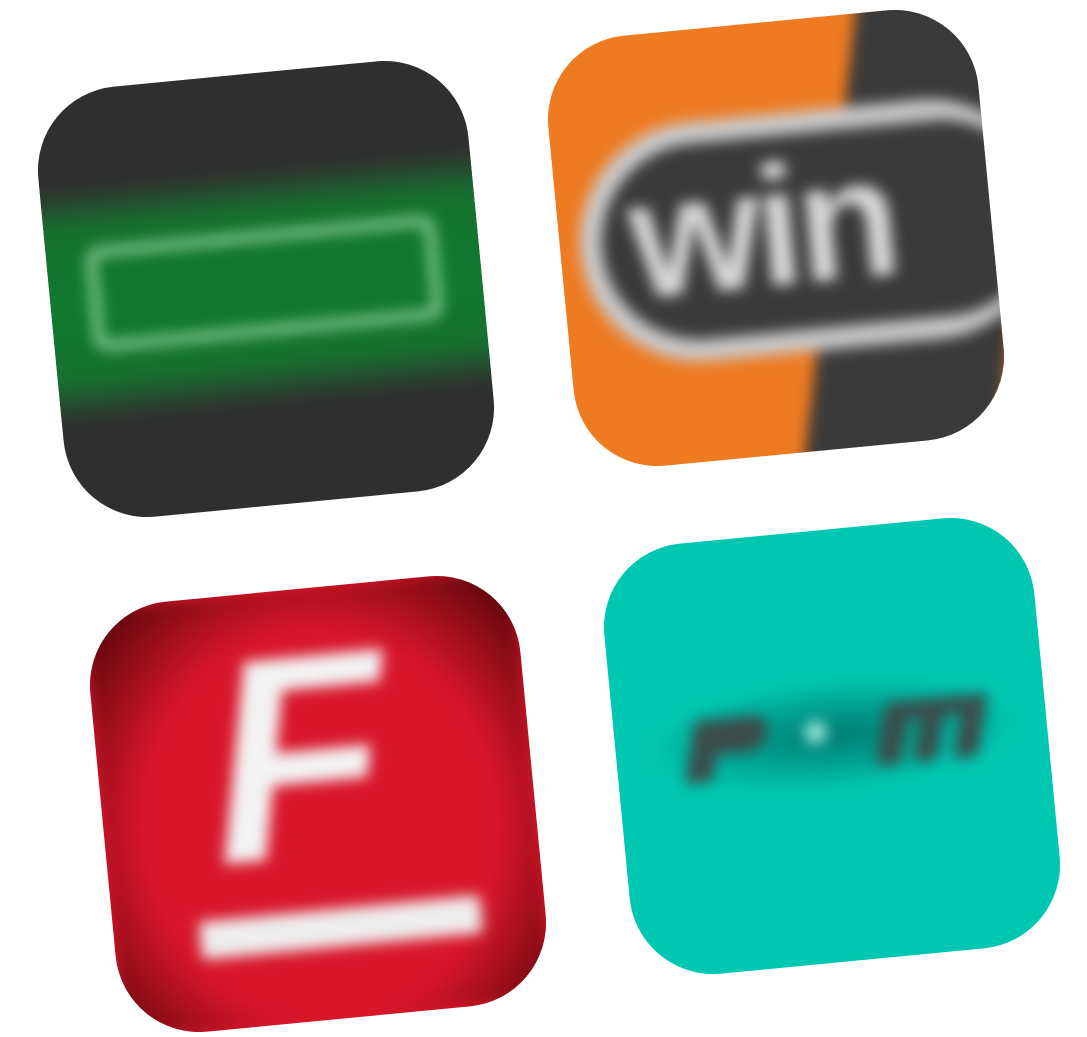  I want to click on wordmark-right, so click(933, 733).